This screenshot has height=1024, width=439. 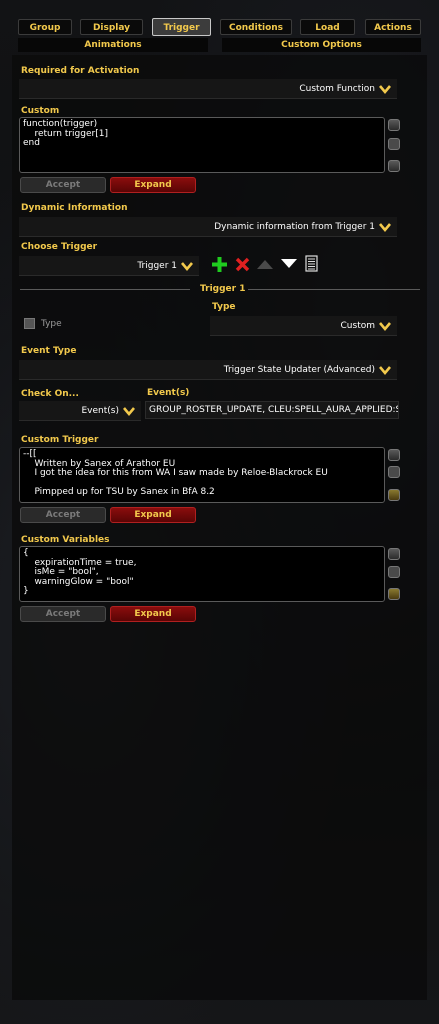 What do you see at coordinates (303, 326) in the screenshot?
I see `type-dropdown: Custom` at bounding box center [303, 326].